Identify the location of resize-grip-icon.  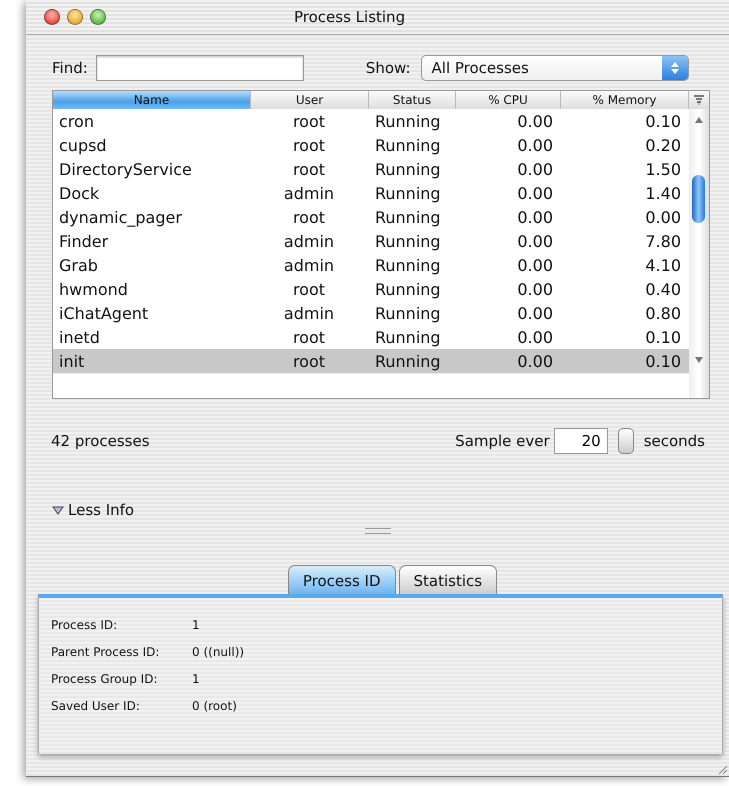
(722, 769).